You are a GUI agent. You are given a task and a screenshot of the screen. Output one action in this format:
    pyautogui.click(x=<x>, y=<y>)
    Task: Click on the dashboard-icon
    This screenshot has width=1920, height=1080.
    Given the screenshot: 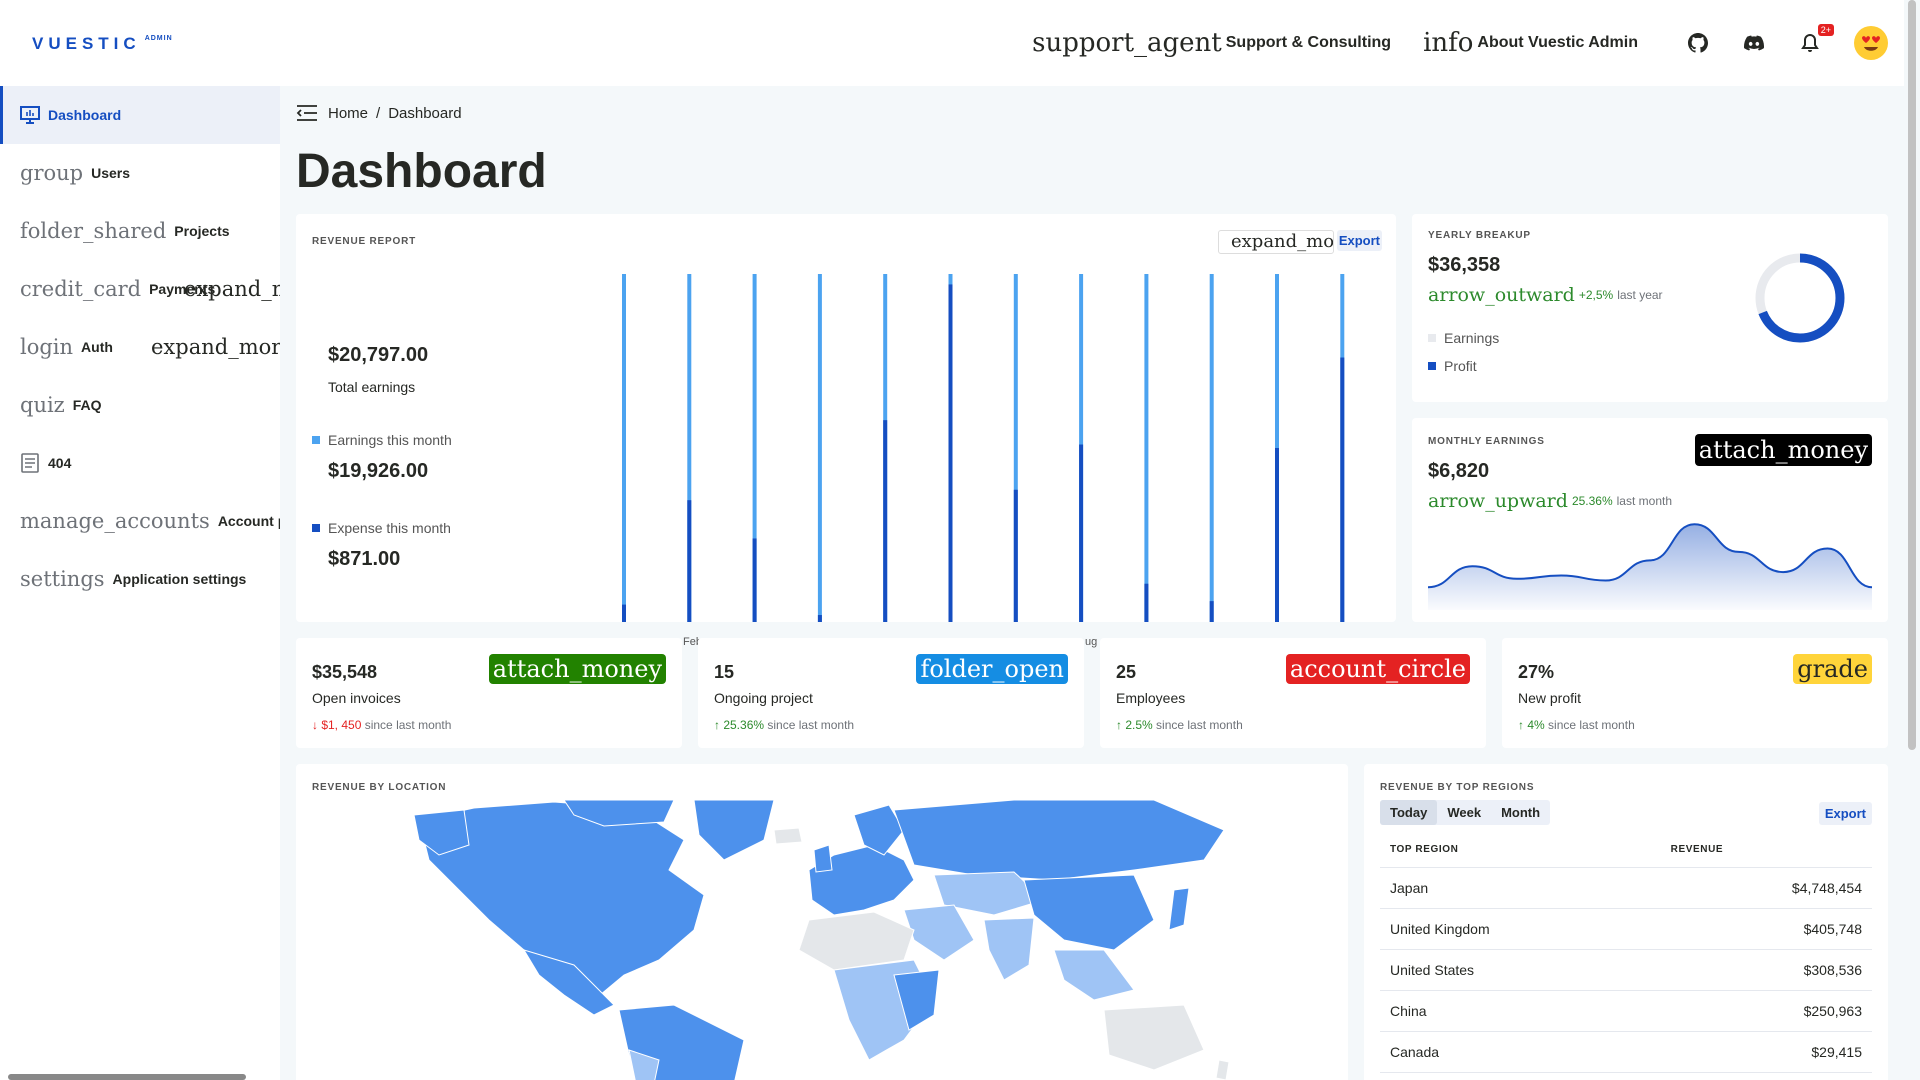 What is the action you would take?
    pyautogui.click(x=30, y=115)
    